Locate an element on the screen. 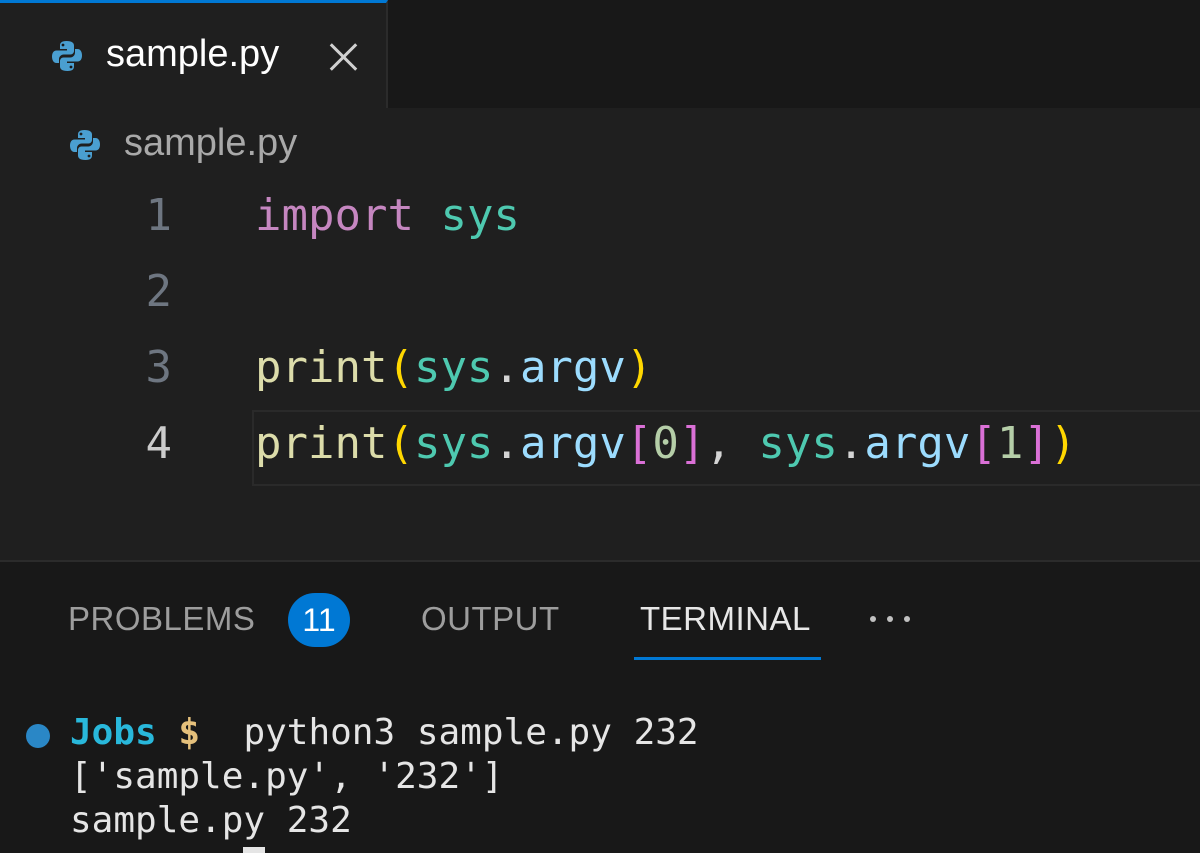 The height and width of the screenshot is (853, 1200). close-icon is located at coordinates (343, 56).